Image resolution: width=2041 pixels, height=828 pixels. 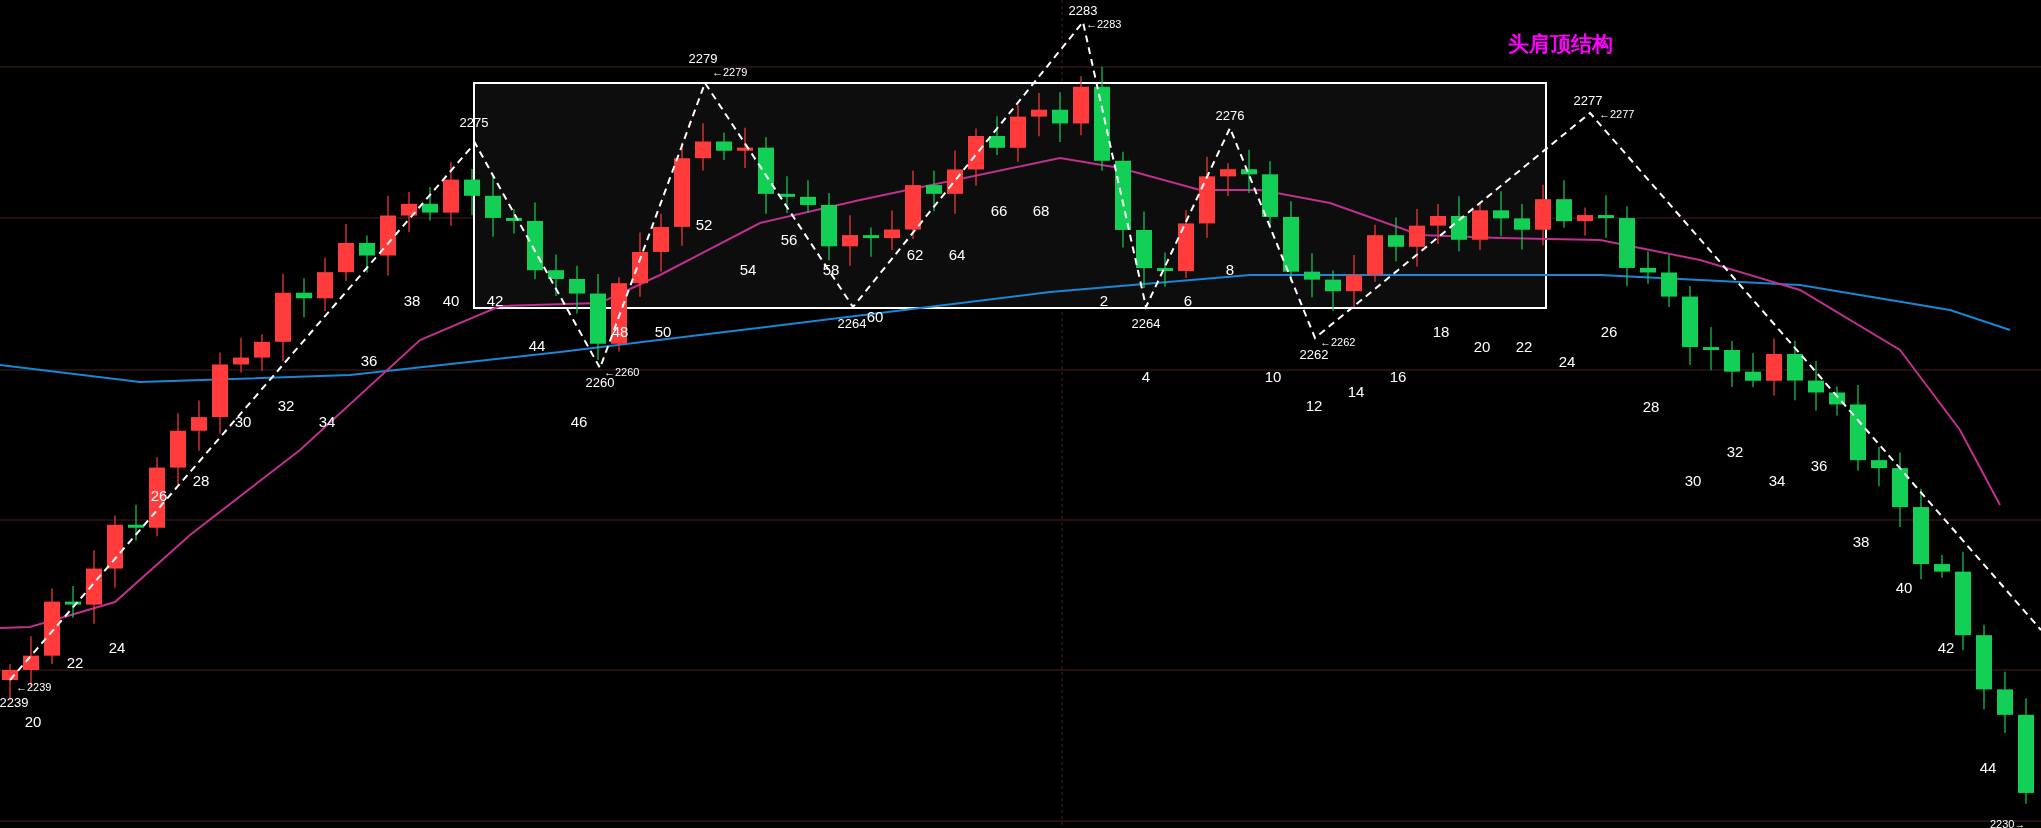 I want to click on bar-count-label: 10, so click(x=1273, y=376).